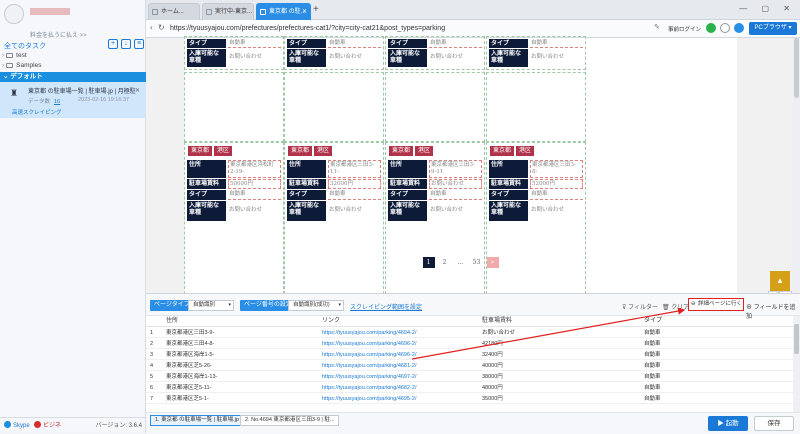 The height and width of the screenshot is (434, 800). I want to click on column-header: リンク, so click(331, 321).